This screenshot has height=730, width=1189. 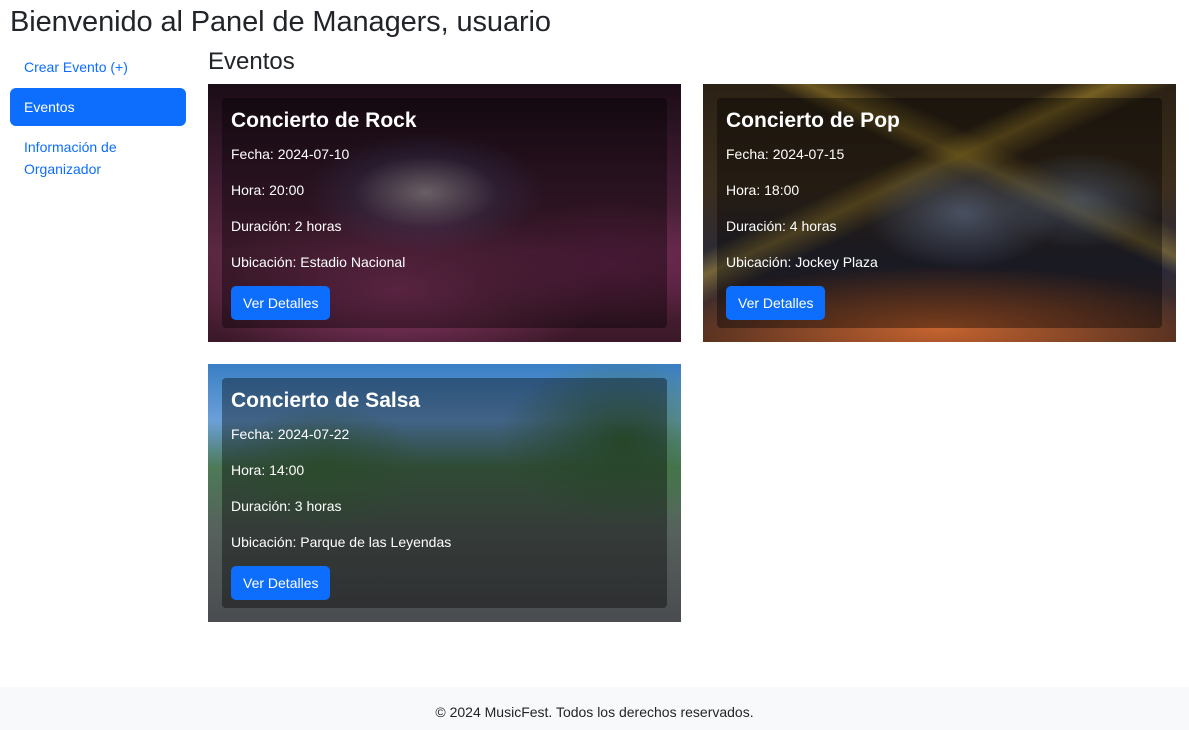 I want to click on event-date: Fecha: 2024-07-22, so click(x=290, y=434).